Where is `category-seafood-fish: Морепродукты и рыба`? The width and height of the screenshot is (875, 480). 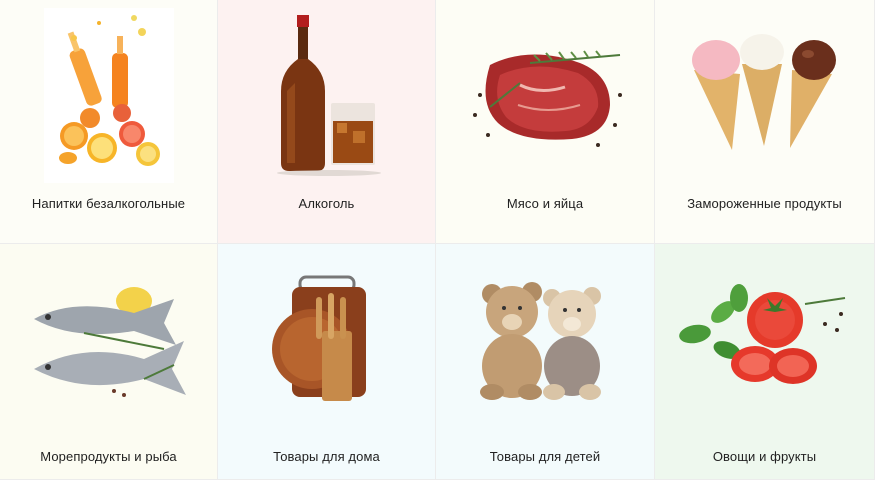
category-seafood-fish: Морепродукты и рыба is located at coordinates (109, 362).